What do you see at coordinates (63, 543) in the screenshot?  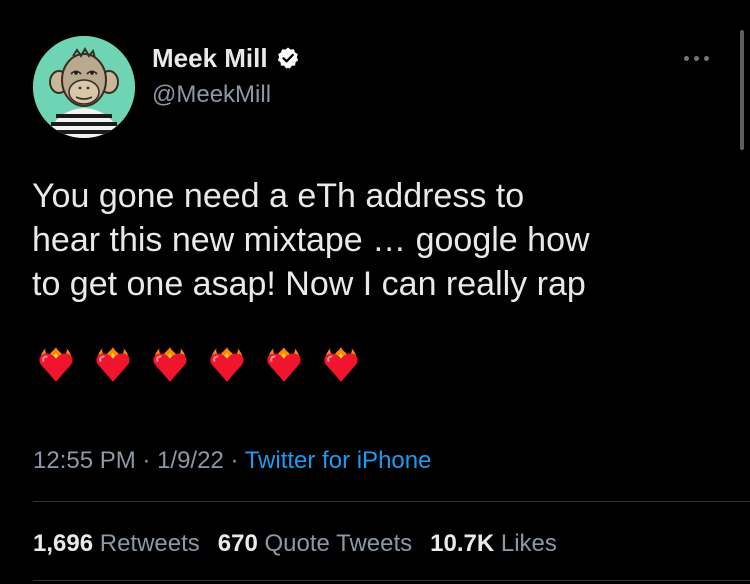 I see `retweets-count: 1,696` at bounding box center [63, 543].